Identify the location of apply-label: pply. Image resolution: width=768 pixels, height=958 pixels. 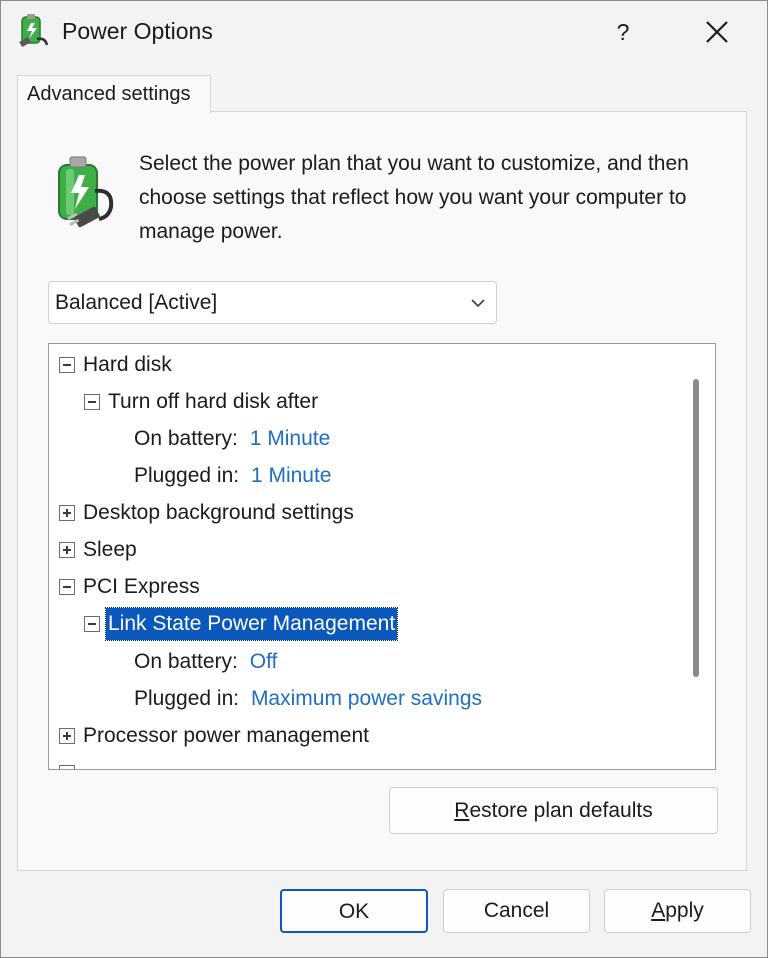
(684, 910).